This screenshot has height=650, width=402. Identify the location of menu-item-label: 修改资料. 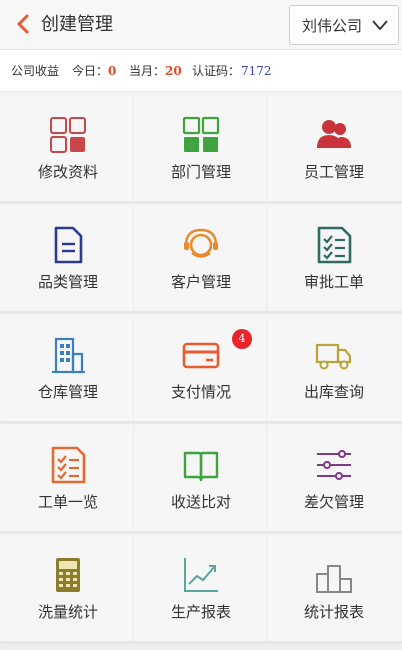
(67, 172).